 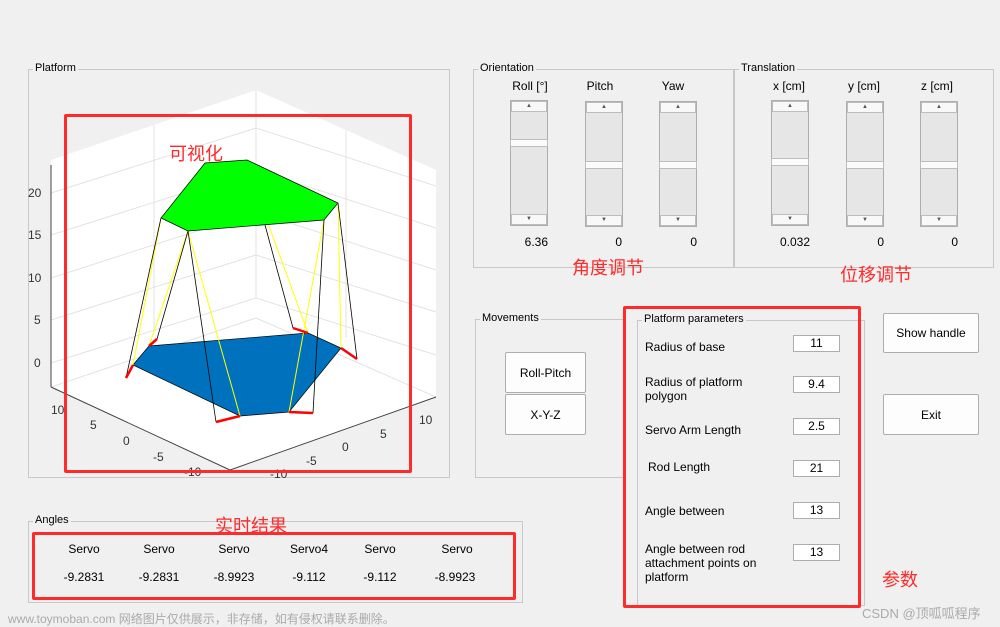 I want to click on yaw-value: 0, so click(x=693, y=242).